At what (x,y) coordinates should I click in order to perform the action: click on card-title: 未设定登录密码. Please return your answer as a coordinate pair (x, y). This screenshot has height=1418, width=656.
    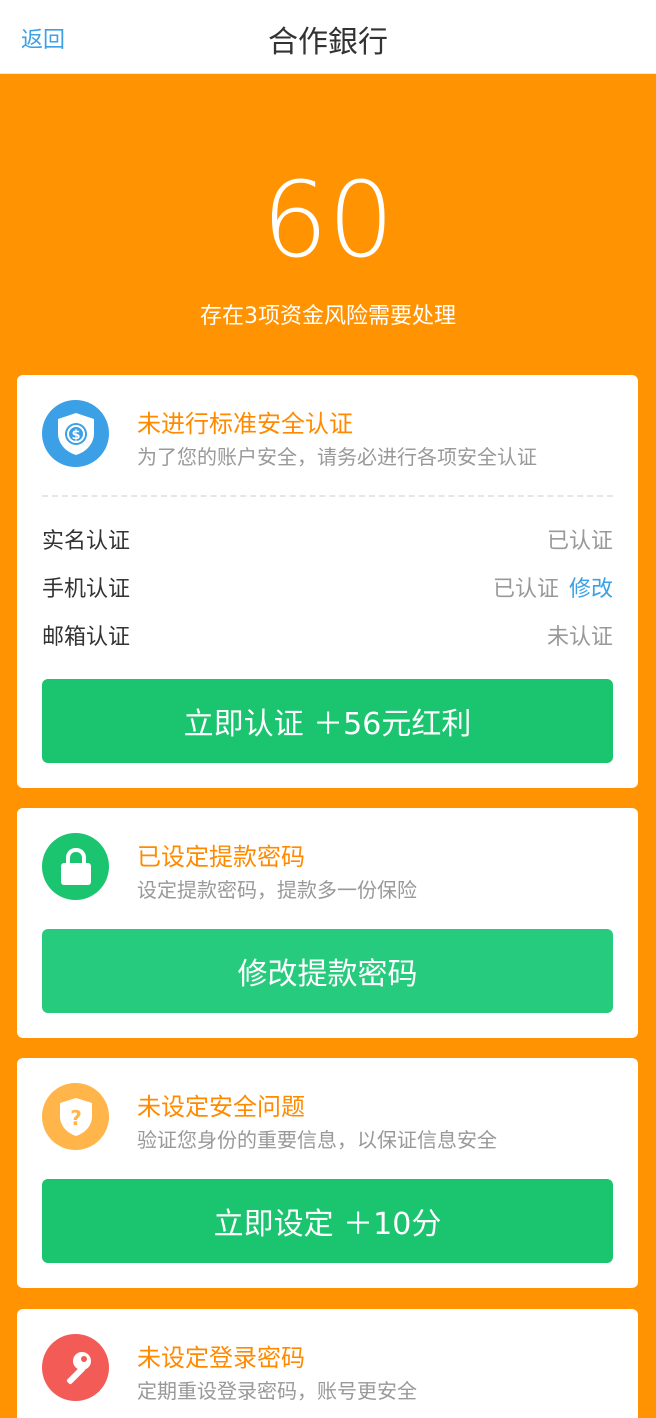
    Looking at the image, I should click on (221, 1358).